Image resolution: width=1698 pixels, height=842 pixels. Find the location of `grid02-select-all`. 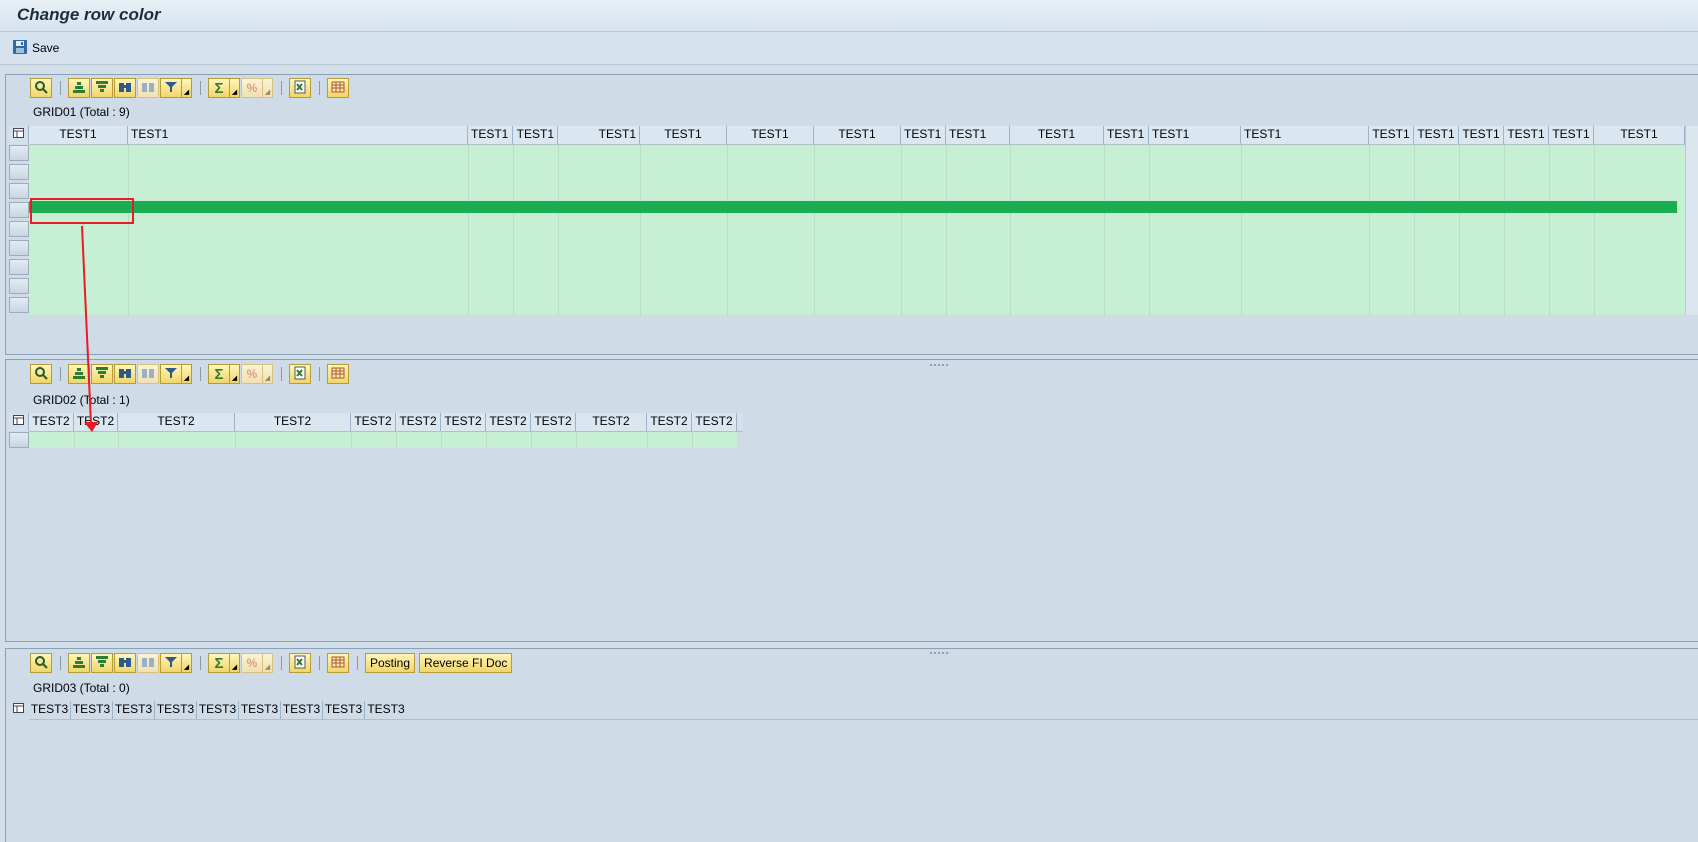

grid02-select-all is located at coordinates (19, 422).